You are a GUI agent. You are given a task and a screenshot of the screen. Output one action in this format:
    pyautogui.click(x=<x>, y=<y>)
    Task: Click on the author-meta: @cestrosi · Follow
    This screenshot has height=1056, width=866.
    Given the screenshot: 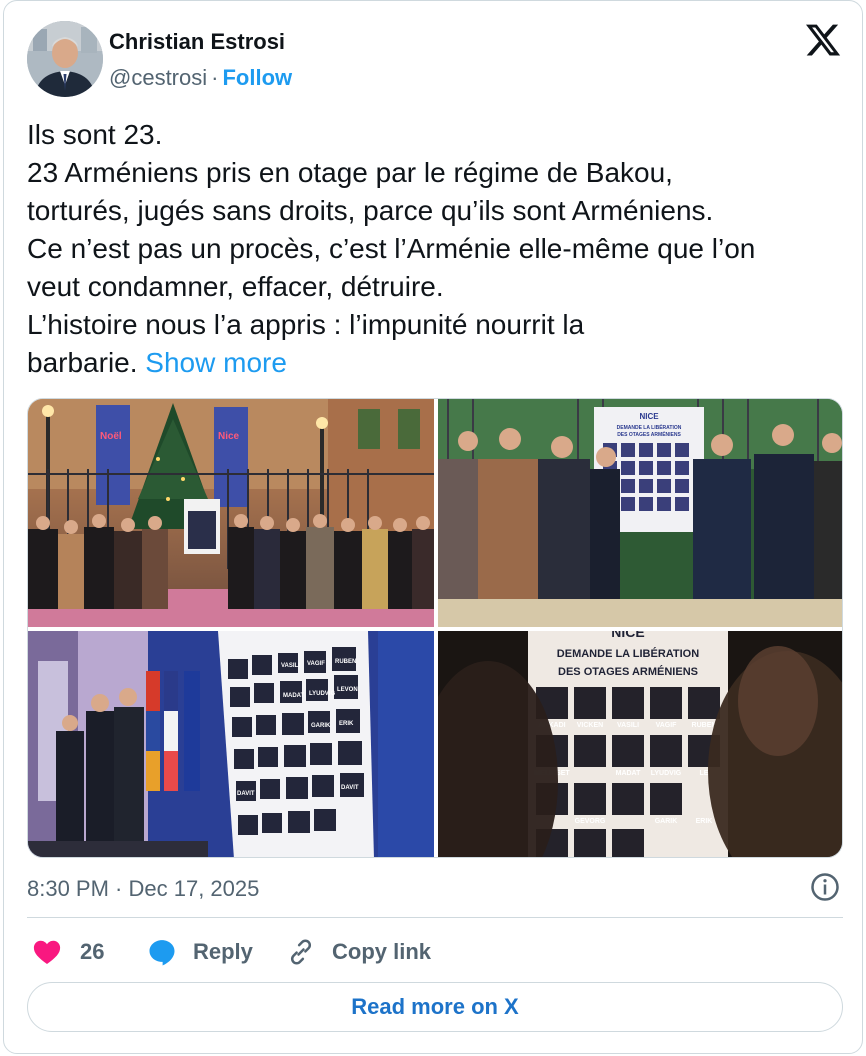 What is the action you would take?
    pyautogui.click(x=200, y=78)
    